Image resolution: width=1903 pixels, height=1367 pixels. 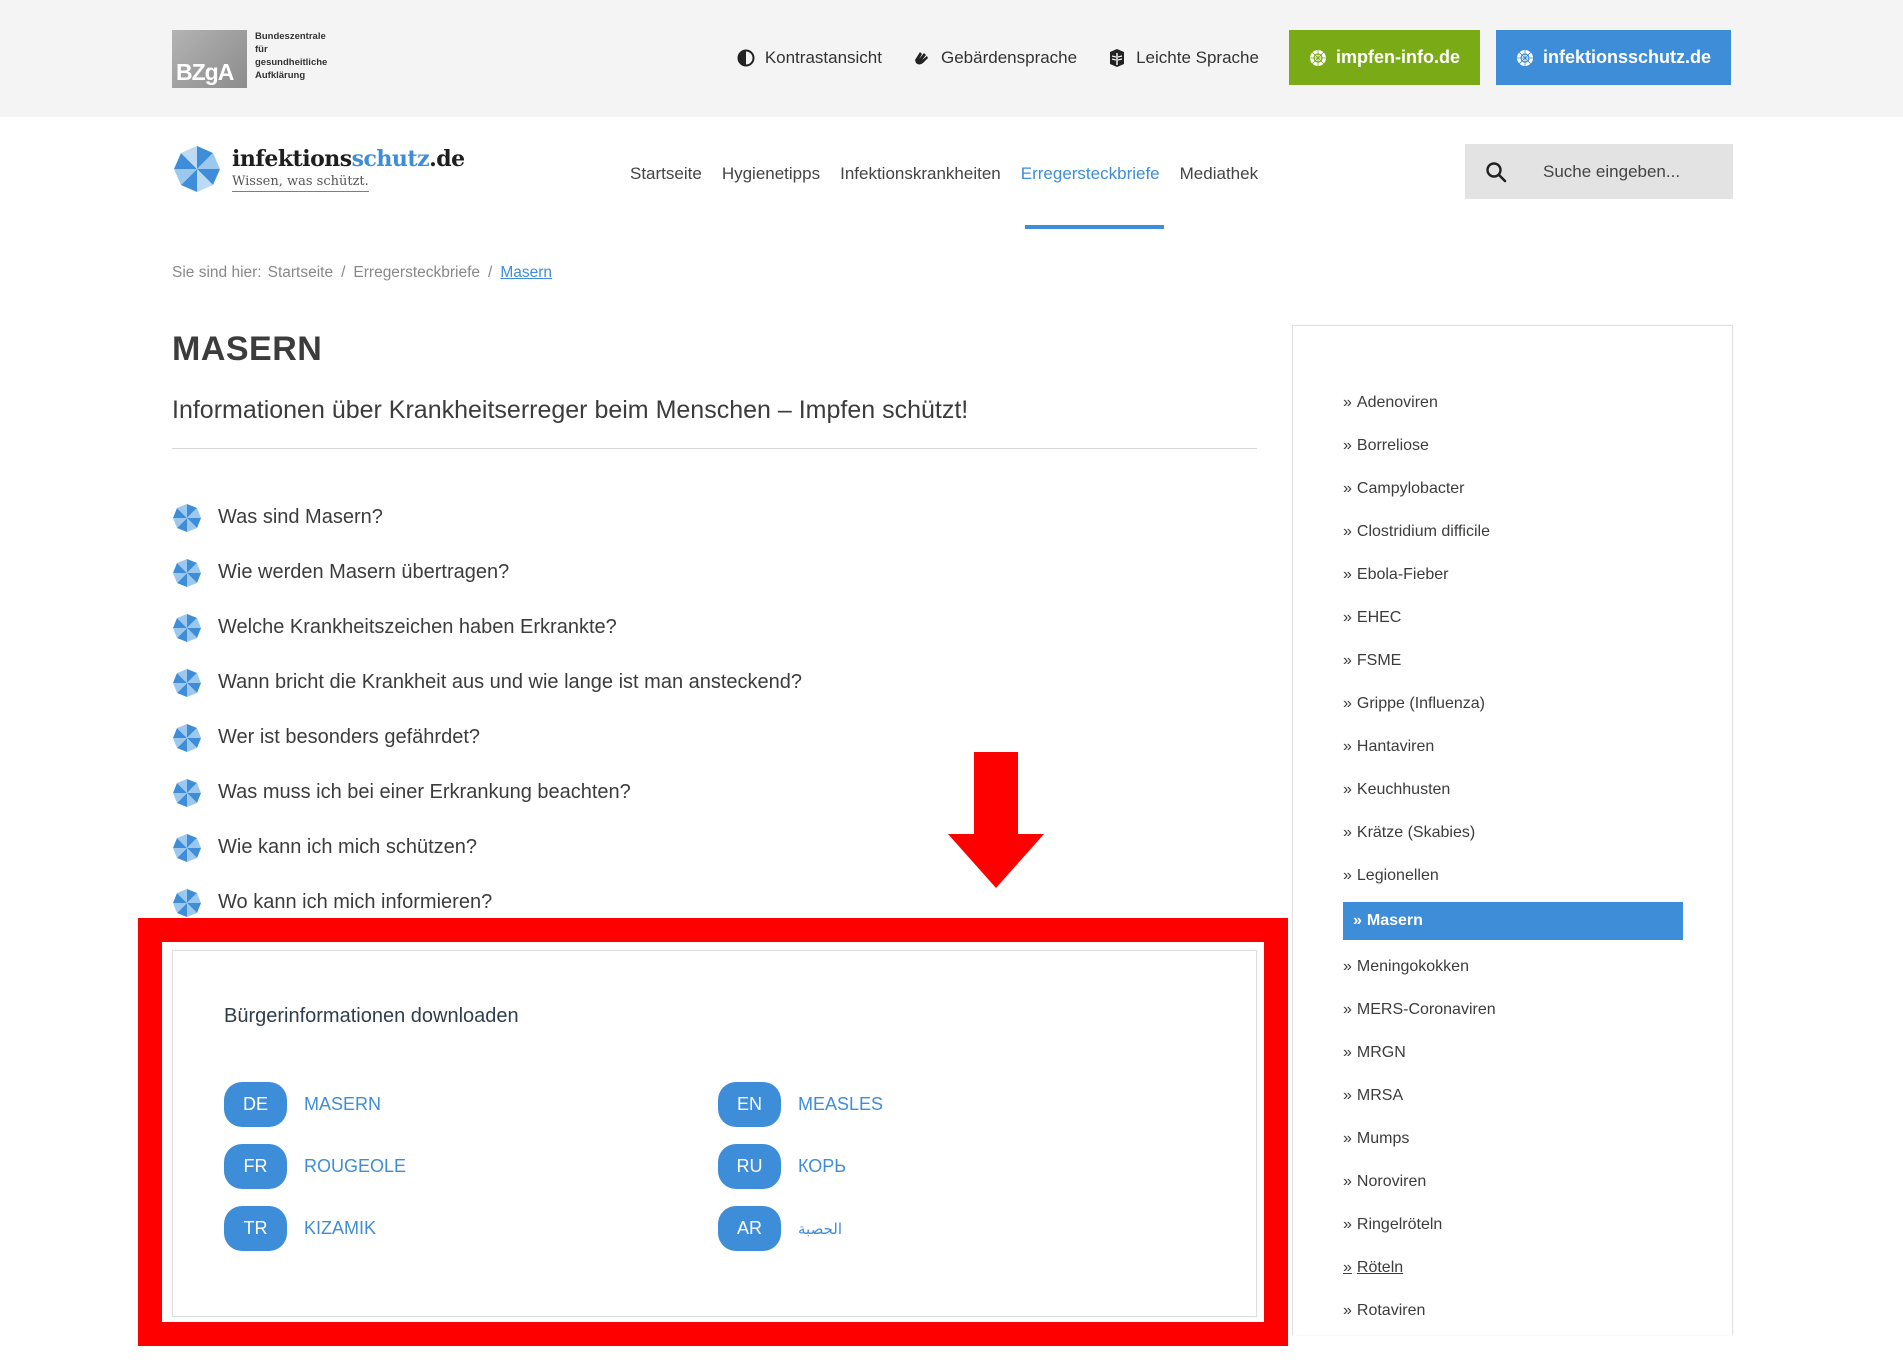 I want to click on sidebar-item-label: Ringelröteln, so click(x=1399, y=1224).